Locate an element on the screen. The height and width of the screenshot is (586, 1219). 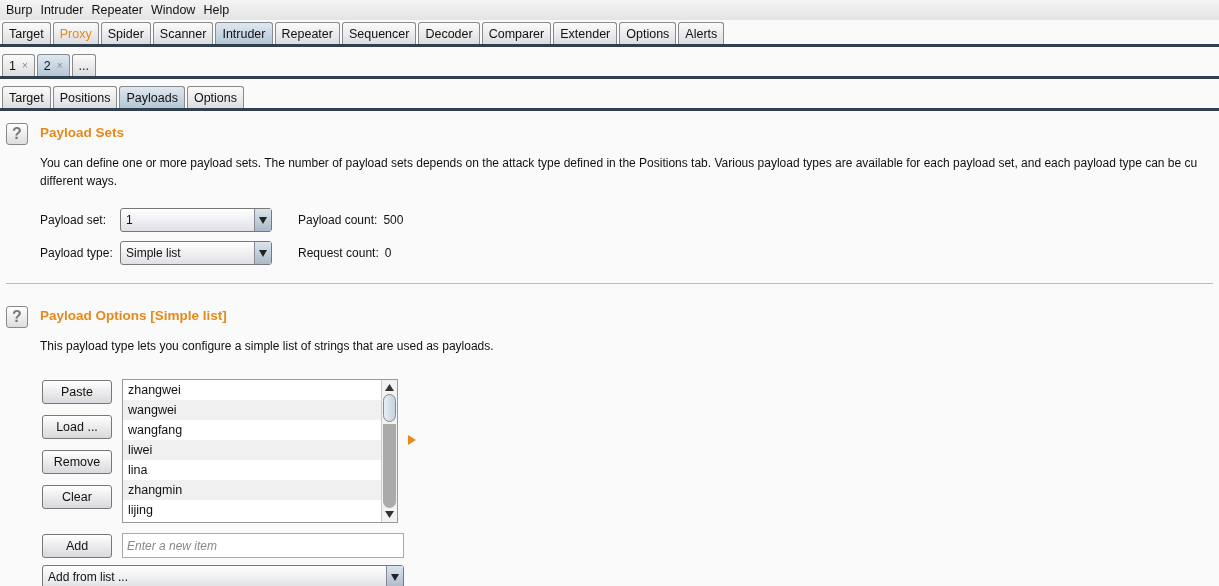
section-title: Payload Sets is located at coordinates (83, 132).